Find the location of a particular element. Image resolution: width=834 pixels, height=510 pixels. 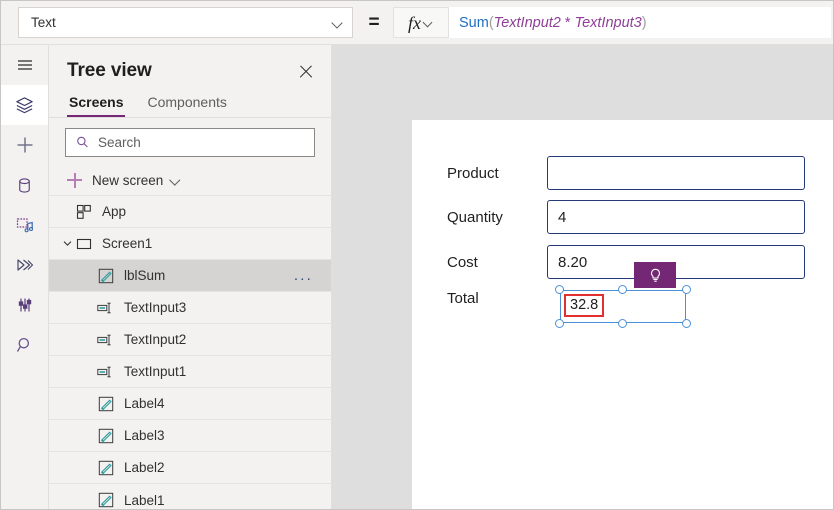

property-dropdown-value: Text is located at coordinates (43, 22).